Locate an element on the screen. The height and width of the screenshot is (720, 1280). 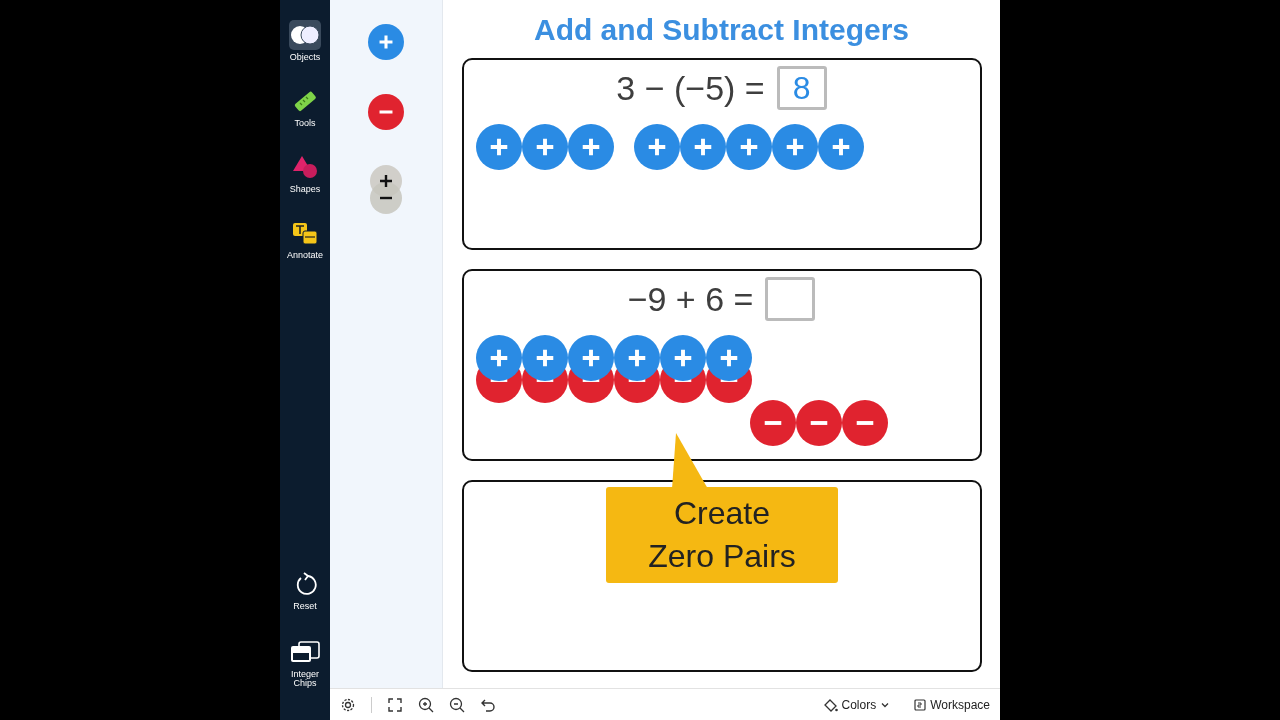
shapes-icon is located at coordinates (305, 167).